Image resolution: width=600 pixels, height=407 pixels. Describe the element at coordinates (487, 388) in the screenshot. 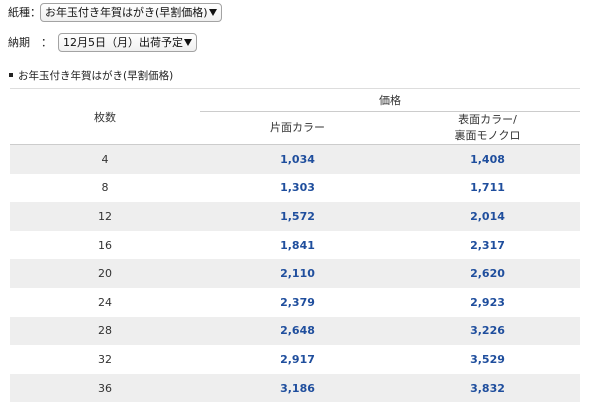

I see `front-color-back-mono-price-cell: 3,832` at that location.